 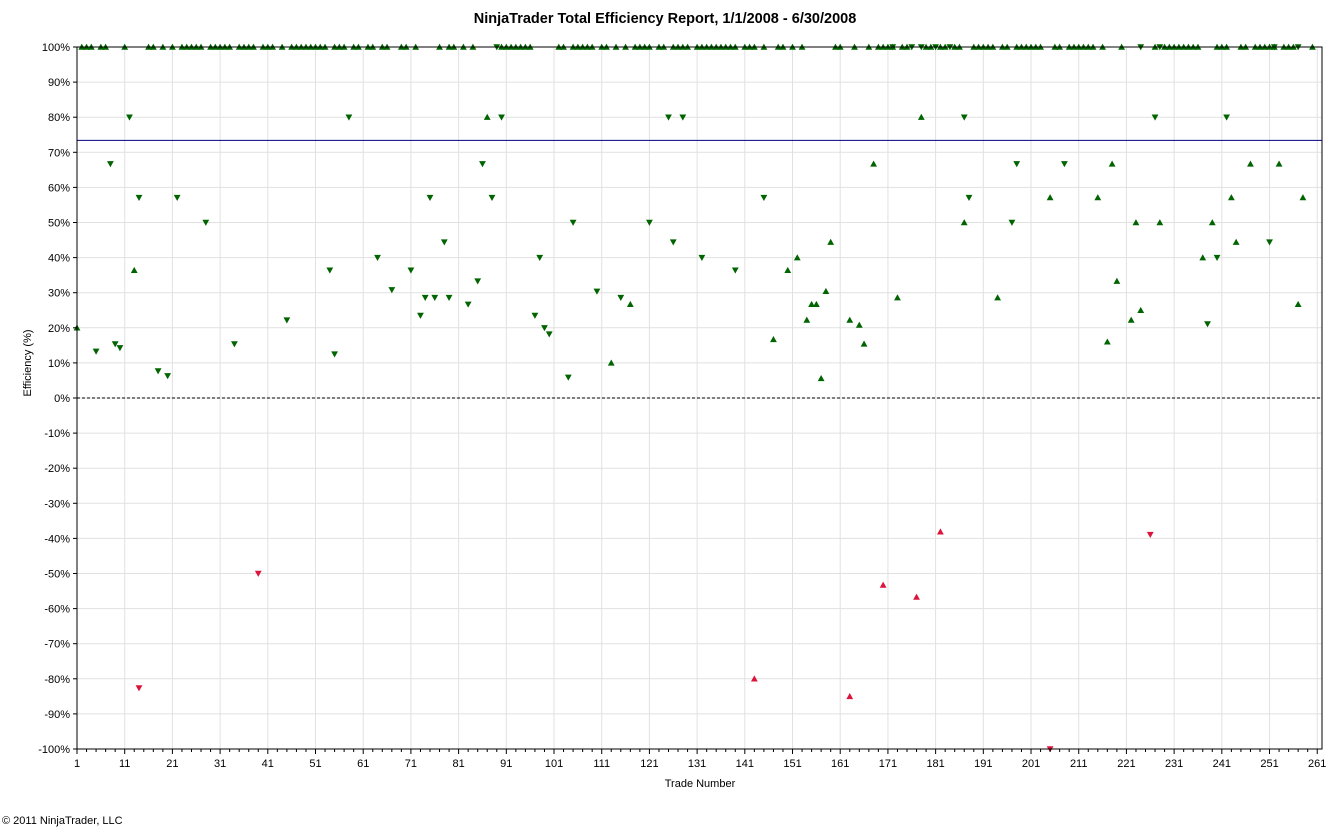 What do you see at coordinates (57, 645) in the screenshot?
I see `y-tick-label: -70%` at bounding box center [57, 645].